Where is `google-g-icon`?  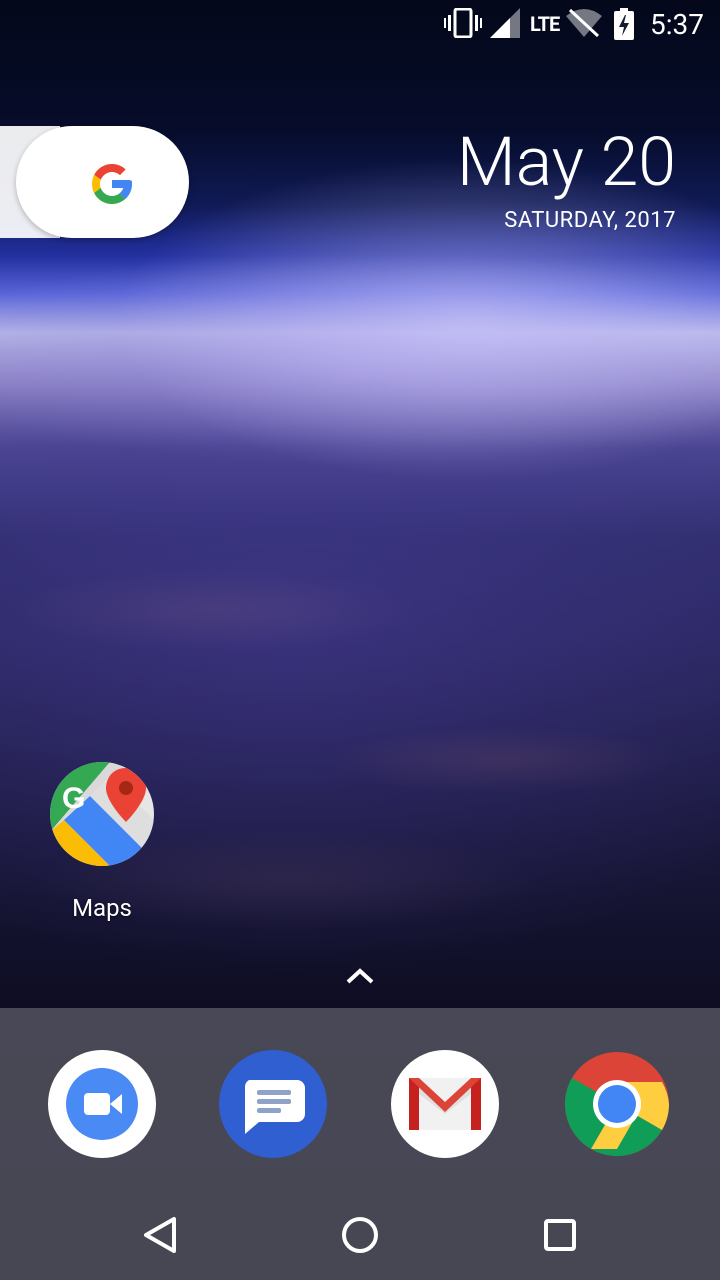 google-g-icon is located at coordinates (112, 186).